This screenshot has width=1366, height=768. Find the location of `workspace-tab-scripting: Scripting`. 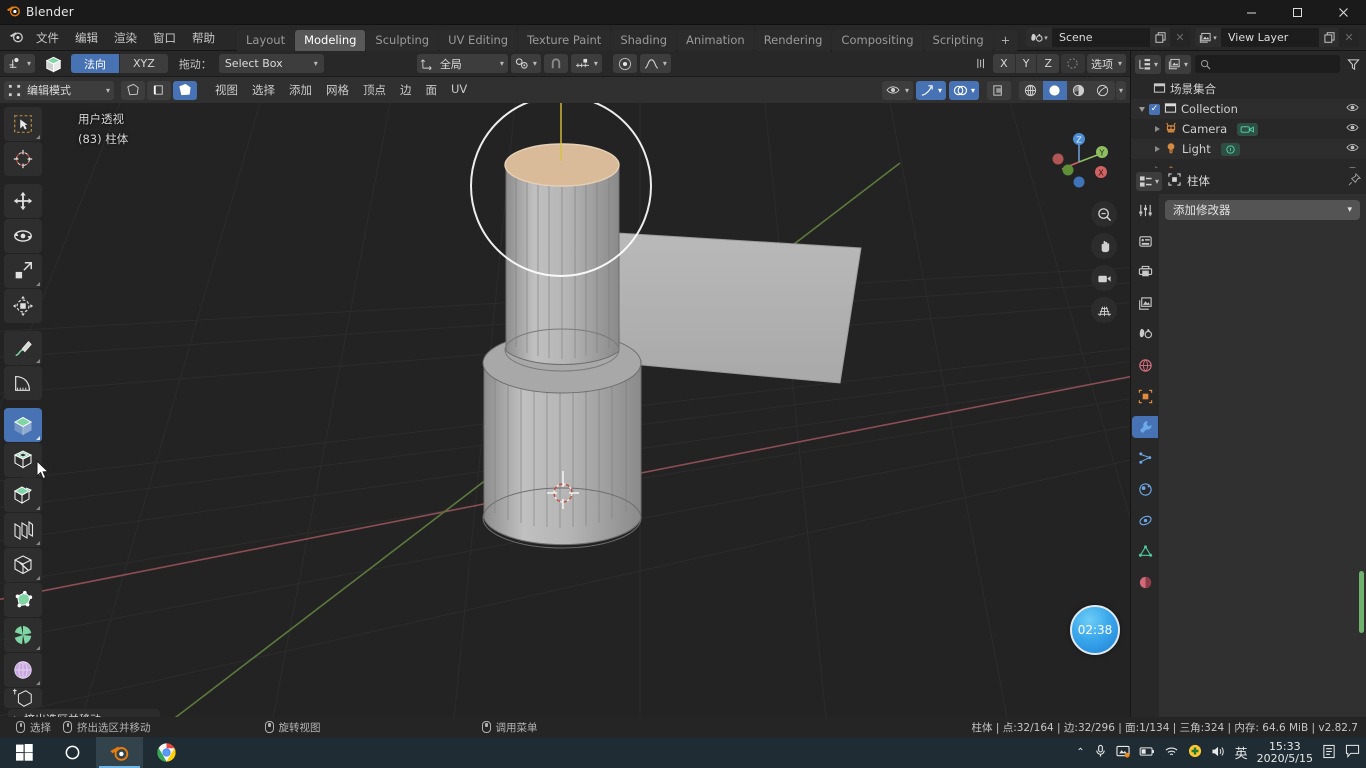

workspace-tab-scripting: Scripting is located at coordinates (958, 40).